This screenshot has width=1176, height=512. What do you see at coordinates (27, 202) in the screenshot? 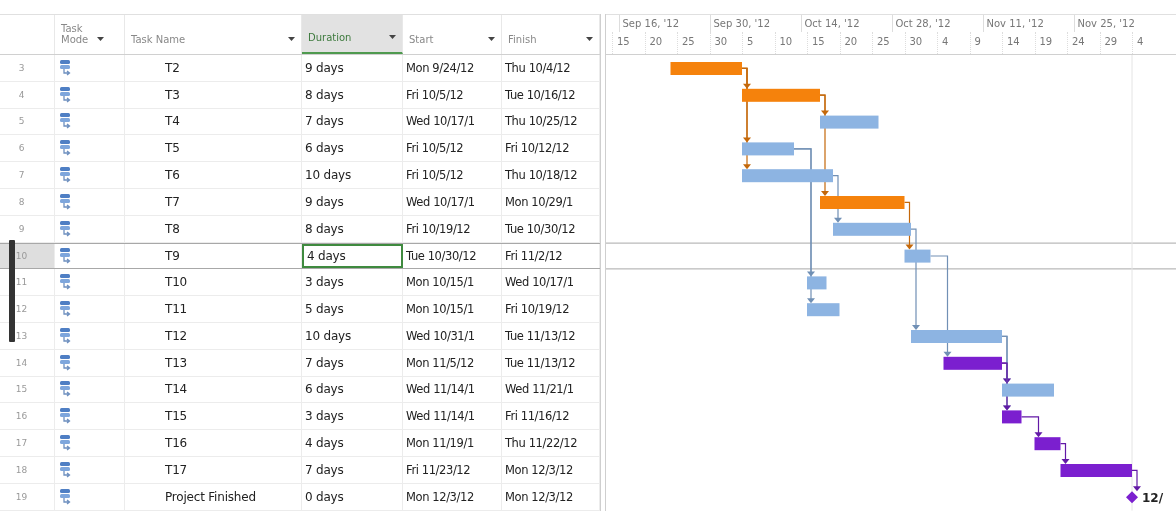
I see `row-number: 8` at bounding box center [27, 202].